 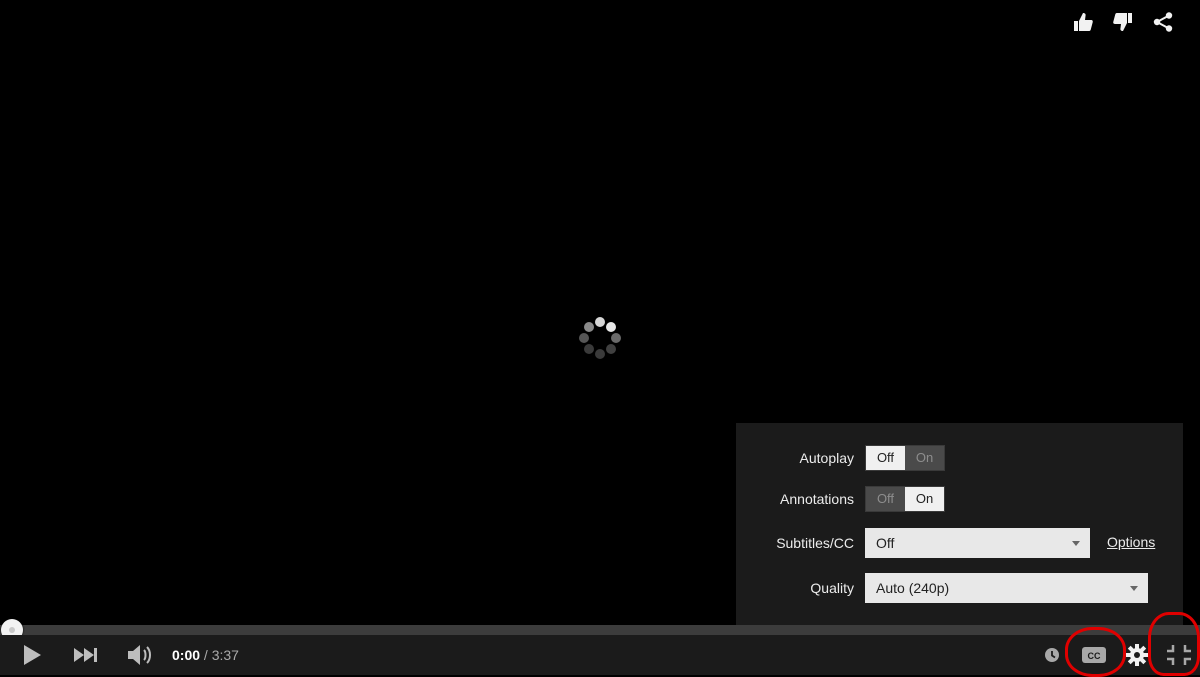 I want to click on watch-later-icon, so click(x=1052, y=655).